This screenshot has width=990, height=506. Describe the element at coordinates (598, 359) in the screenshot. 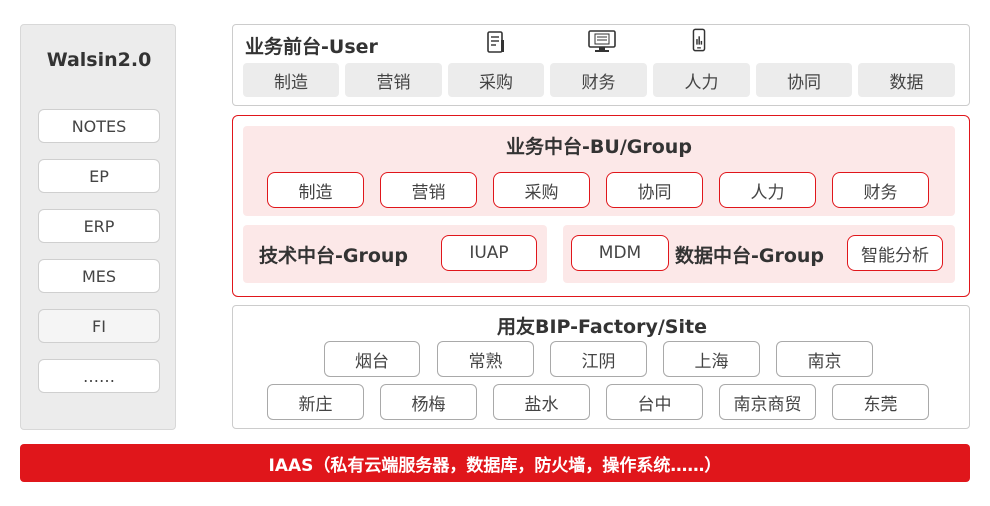

I see `site-jiangyin: 江阴` at that location.